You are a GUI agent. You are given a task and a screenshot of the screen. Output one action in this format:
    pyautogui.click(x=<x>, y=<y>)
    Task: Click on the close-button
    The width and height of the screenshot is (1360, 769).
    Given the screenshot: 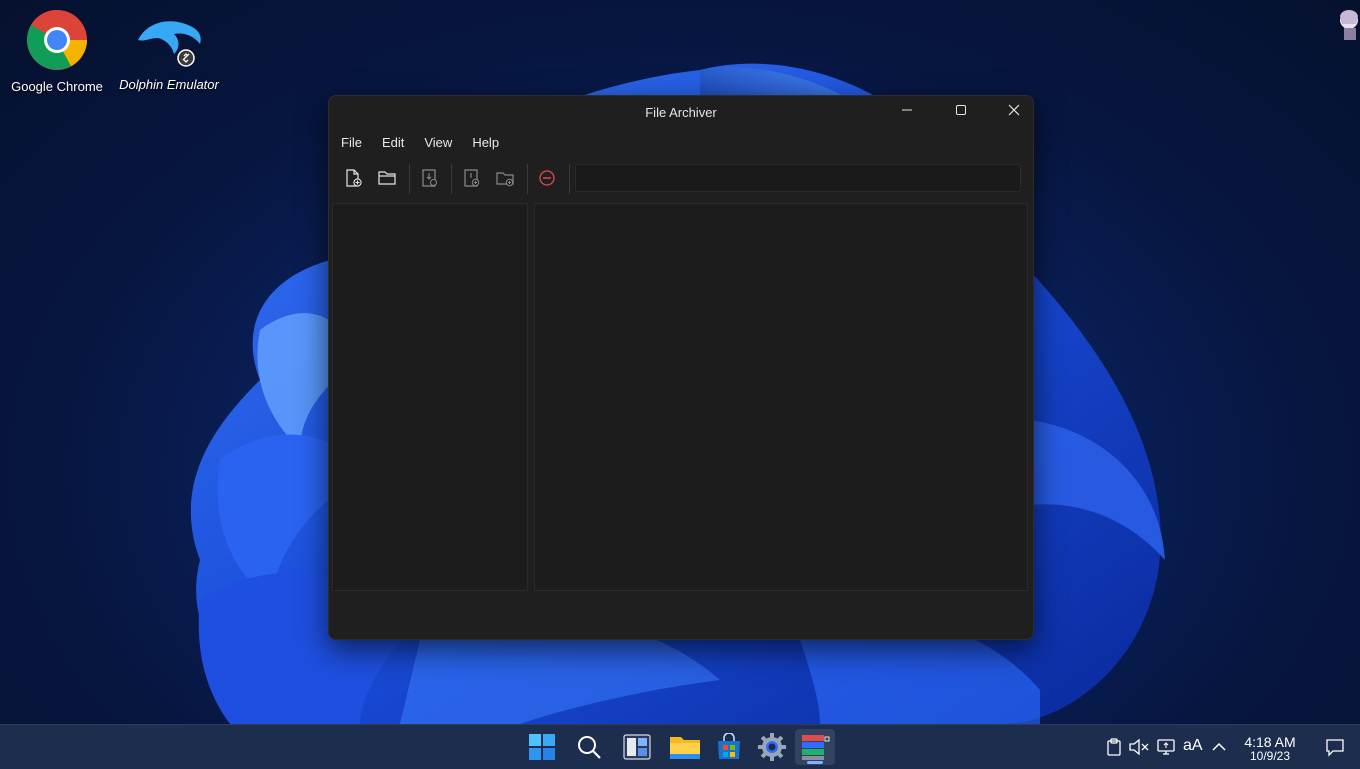 What is the action you would take?
    pyautogui.click(x=1012, y=110)
    